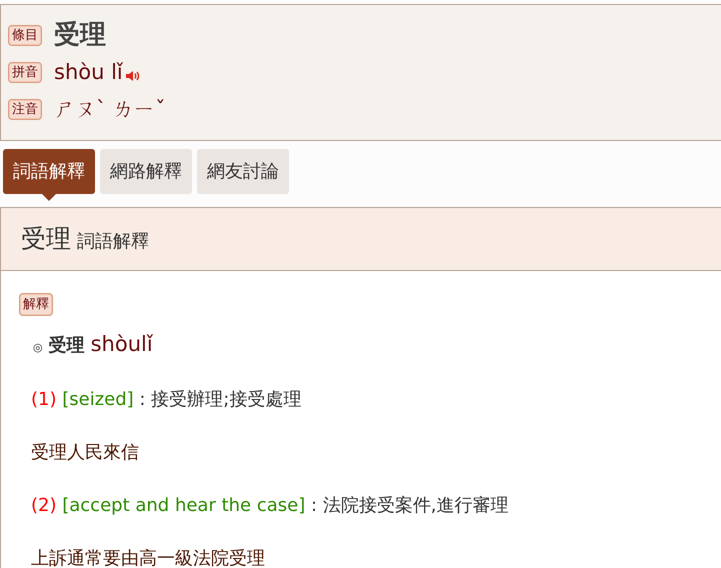  I want to click on section-title: 受理, so click(46, 239).